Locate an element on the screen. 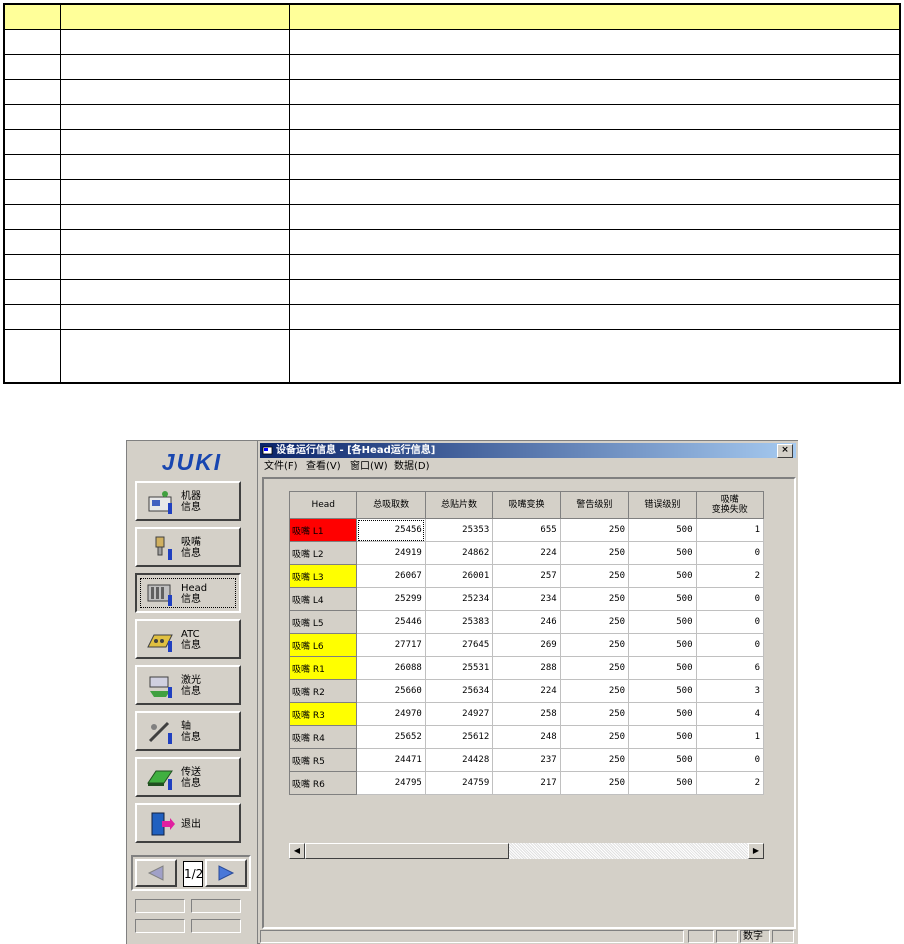  menu-item-2: 窗口(W) is located at coordinates (369, 467).